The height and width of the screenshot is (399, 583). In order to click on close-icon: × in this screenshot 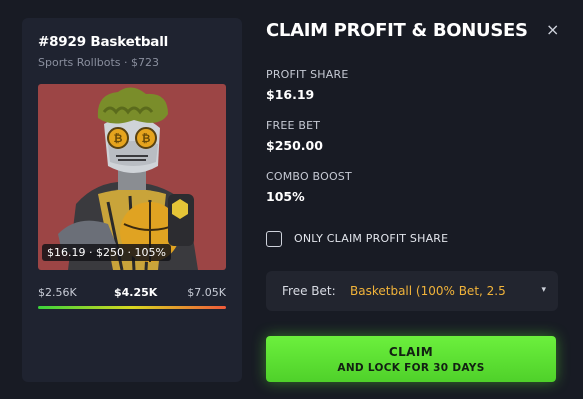, I will do `click(552, 29)`.